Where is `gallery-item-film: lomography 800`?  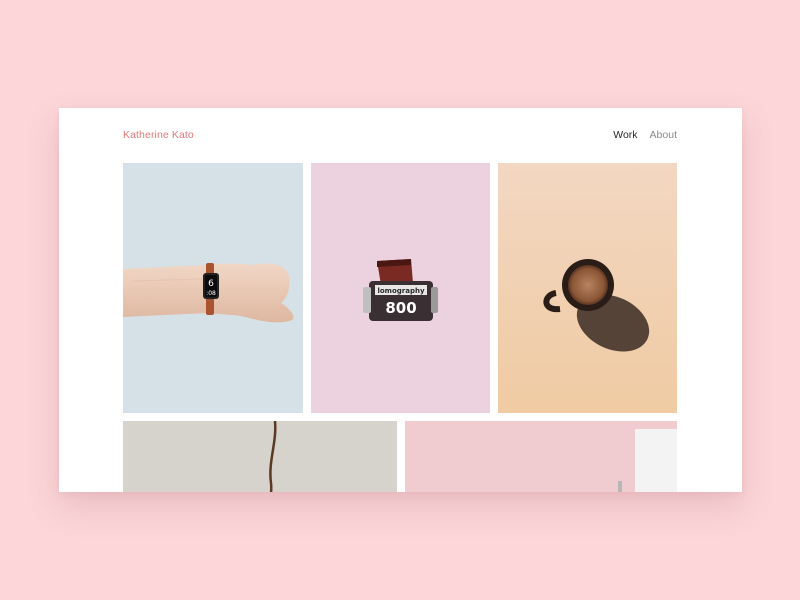 gallery-item-film: lomography 800 is located at coordinates (400, 288).